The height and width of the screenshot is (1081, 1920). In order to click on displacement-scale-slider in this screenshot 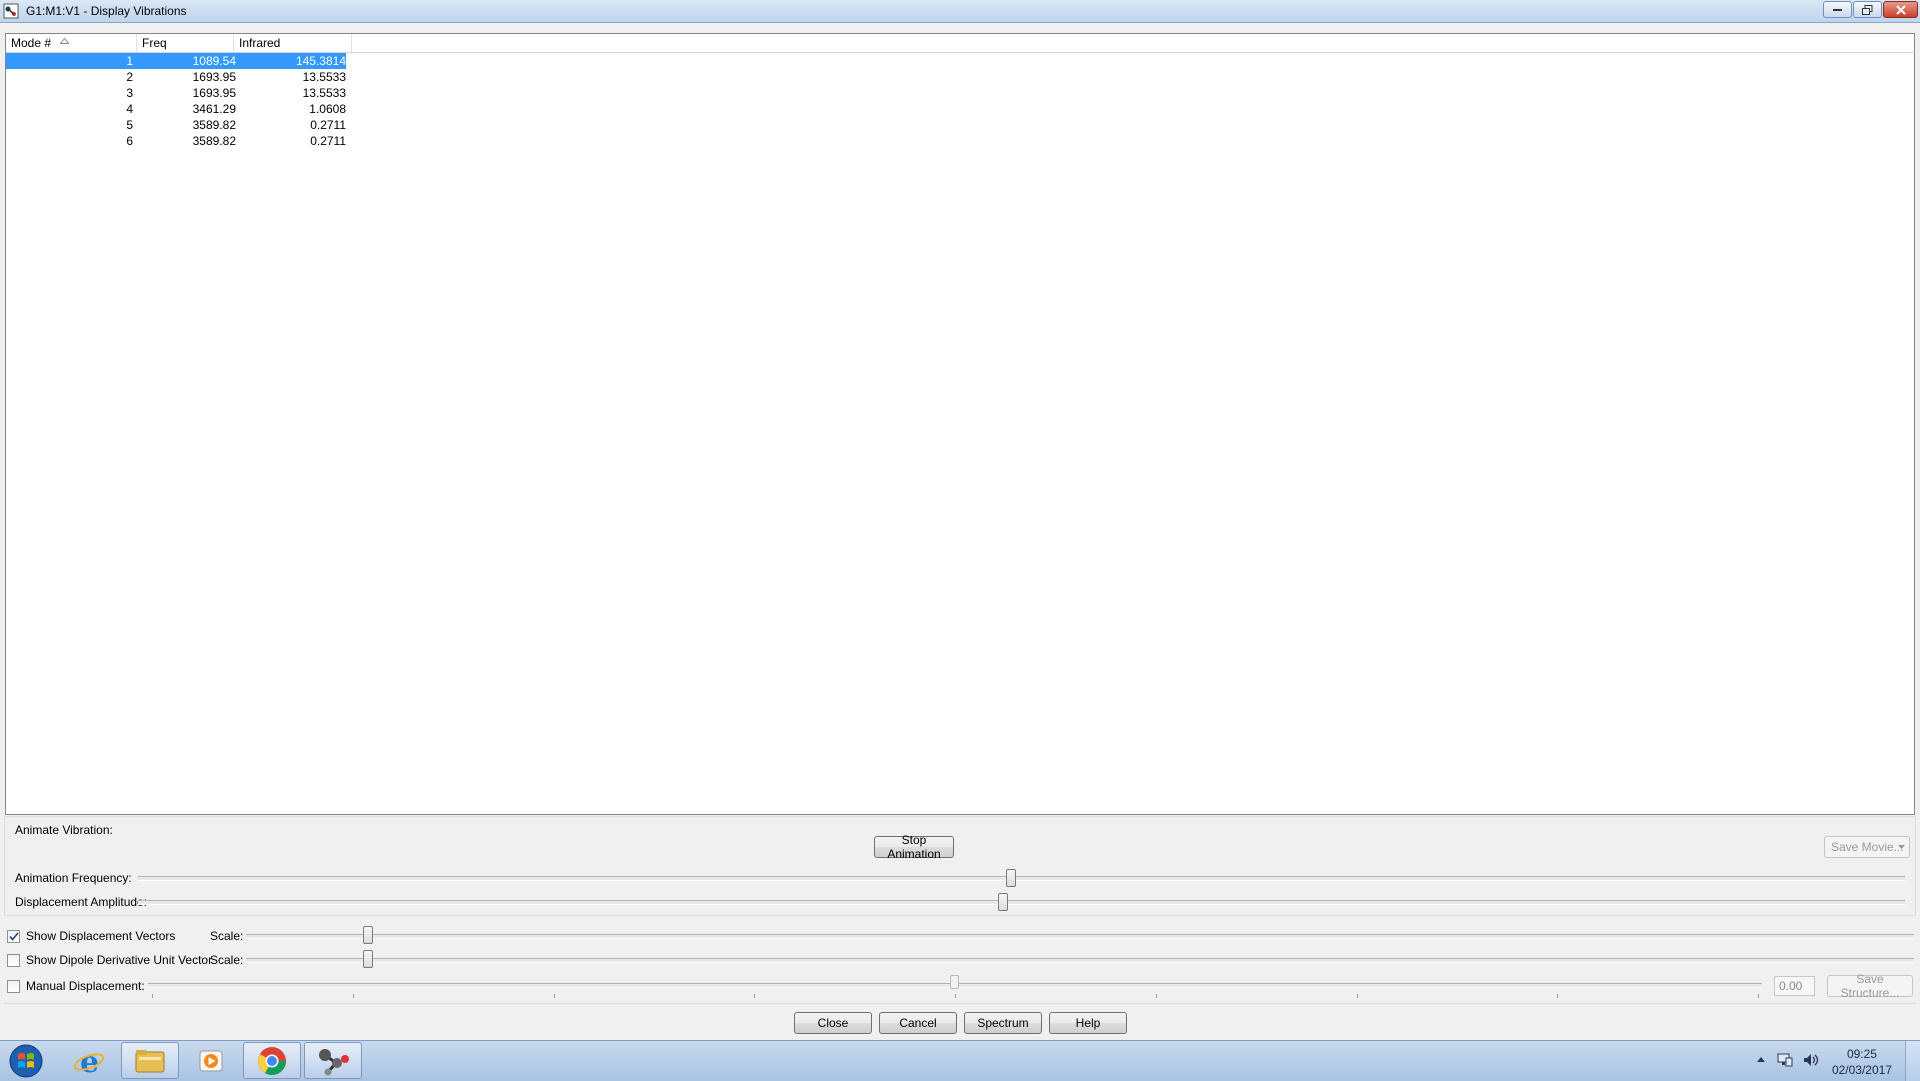, I will do `click(368, 935)`.